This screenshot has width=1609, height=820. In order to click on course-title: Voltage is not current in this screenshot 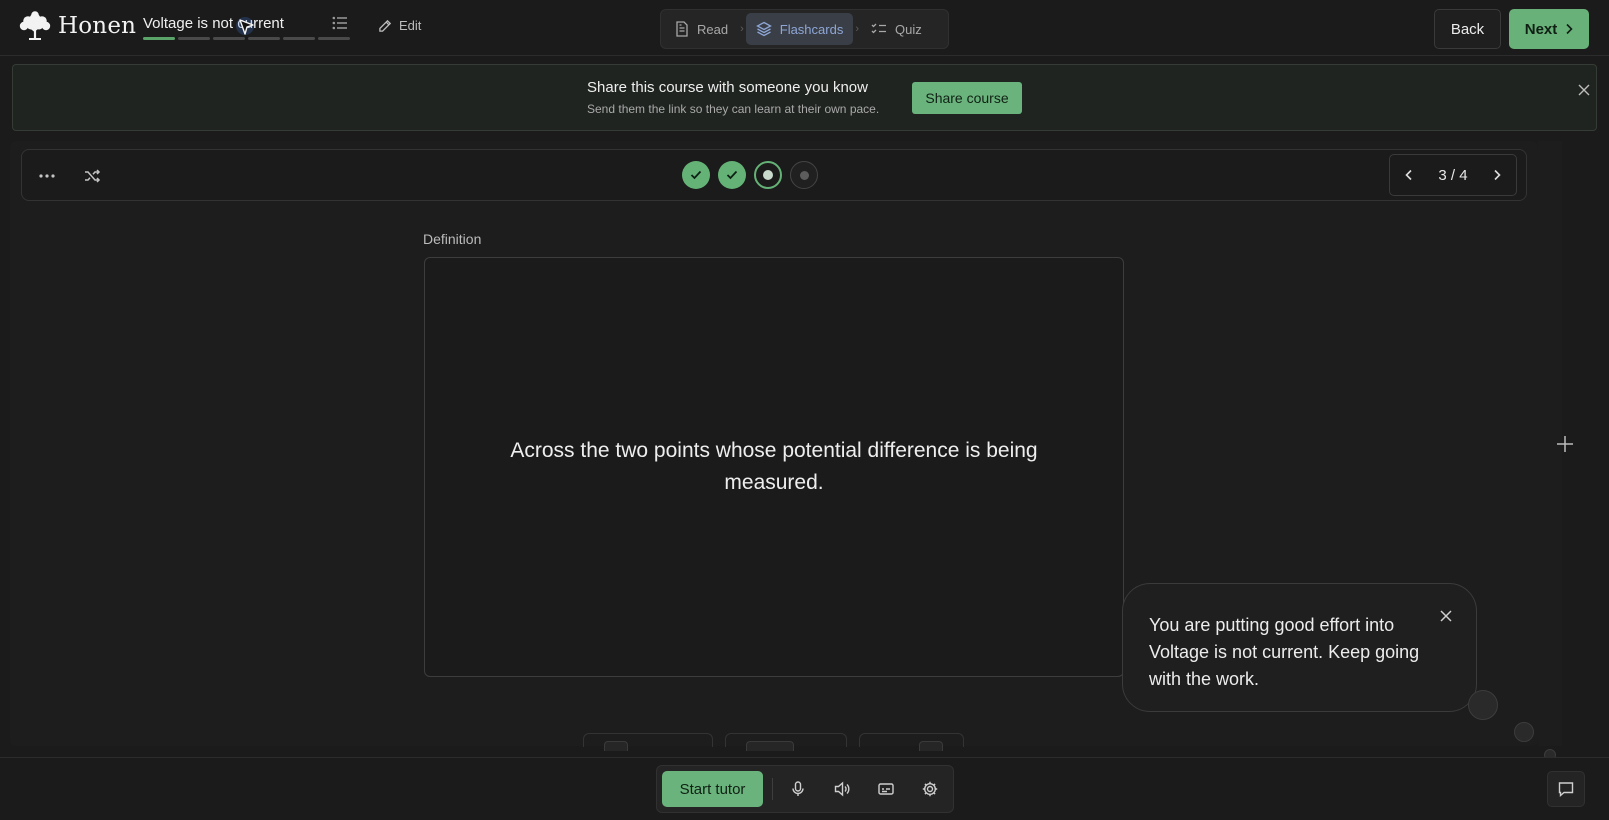, I will do `click(213, 23)`.